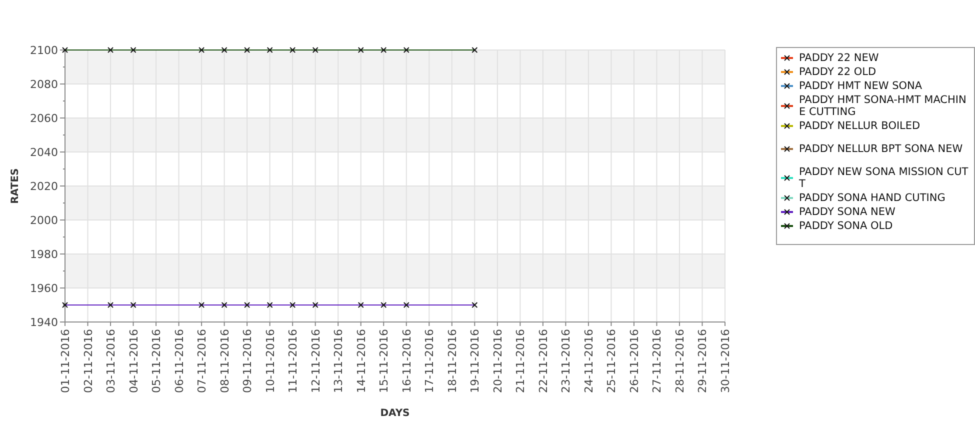 The height and width of the screenshot is (429, 975). I want to click on x-tick-label: 16-11-2016, so click(407, 361).